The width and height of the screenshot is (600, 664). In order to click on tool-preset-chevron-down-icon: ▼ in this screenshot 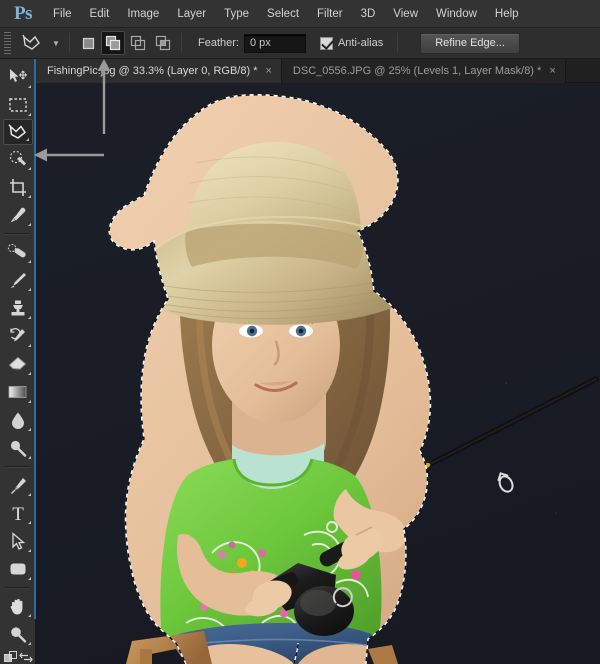, I will do `click(56, 43)`.